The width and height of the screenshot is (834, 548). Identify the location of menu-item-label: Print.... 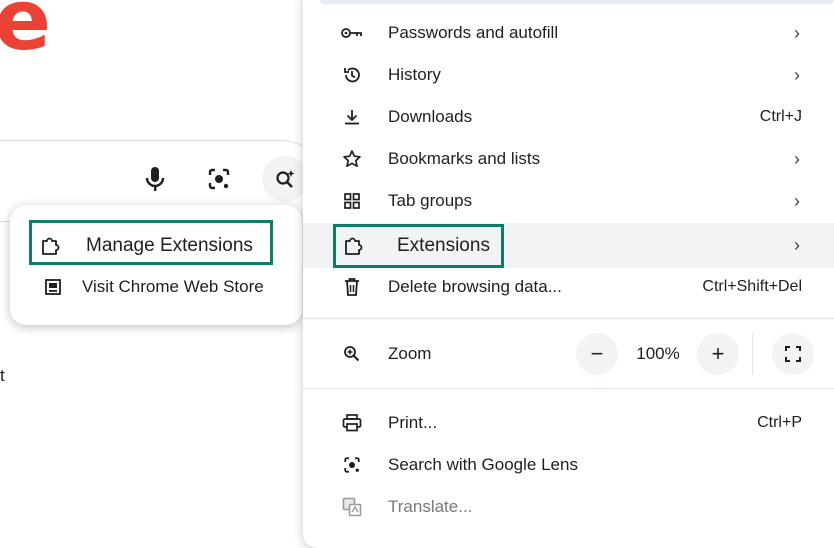
(413, 422).